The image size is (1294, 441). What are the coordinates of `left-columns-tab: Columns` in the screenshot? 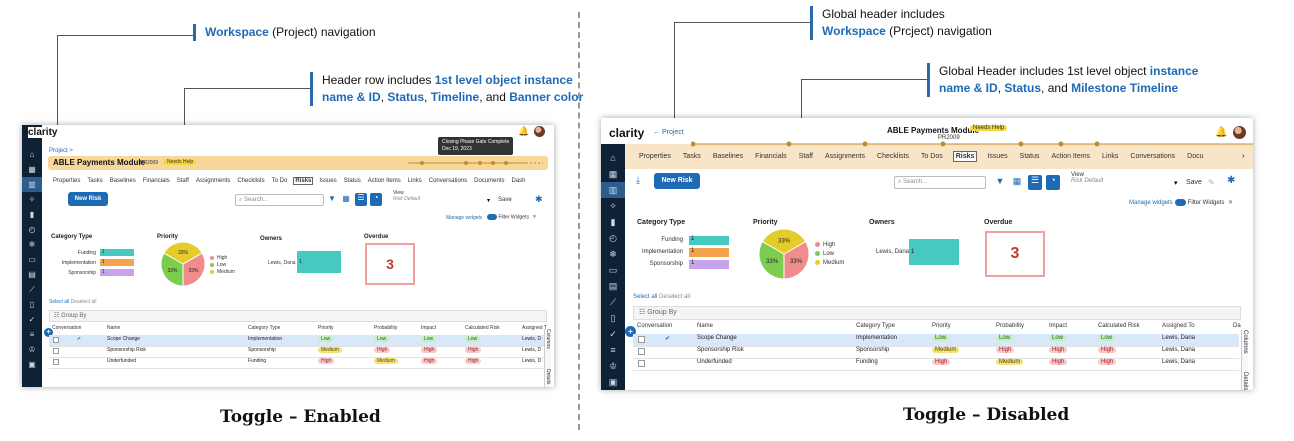 It's located at (547, 349).